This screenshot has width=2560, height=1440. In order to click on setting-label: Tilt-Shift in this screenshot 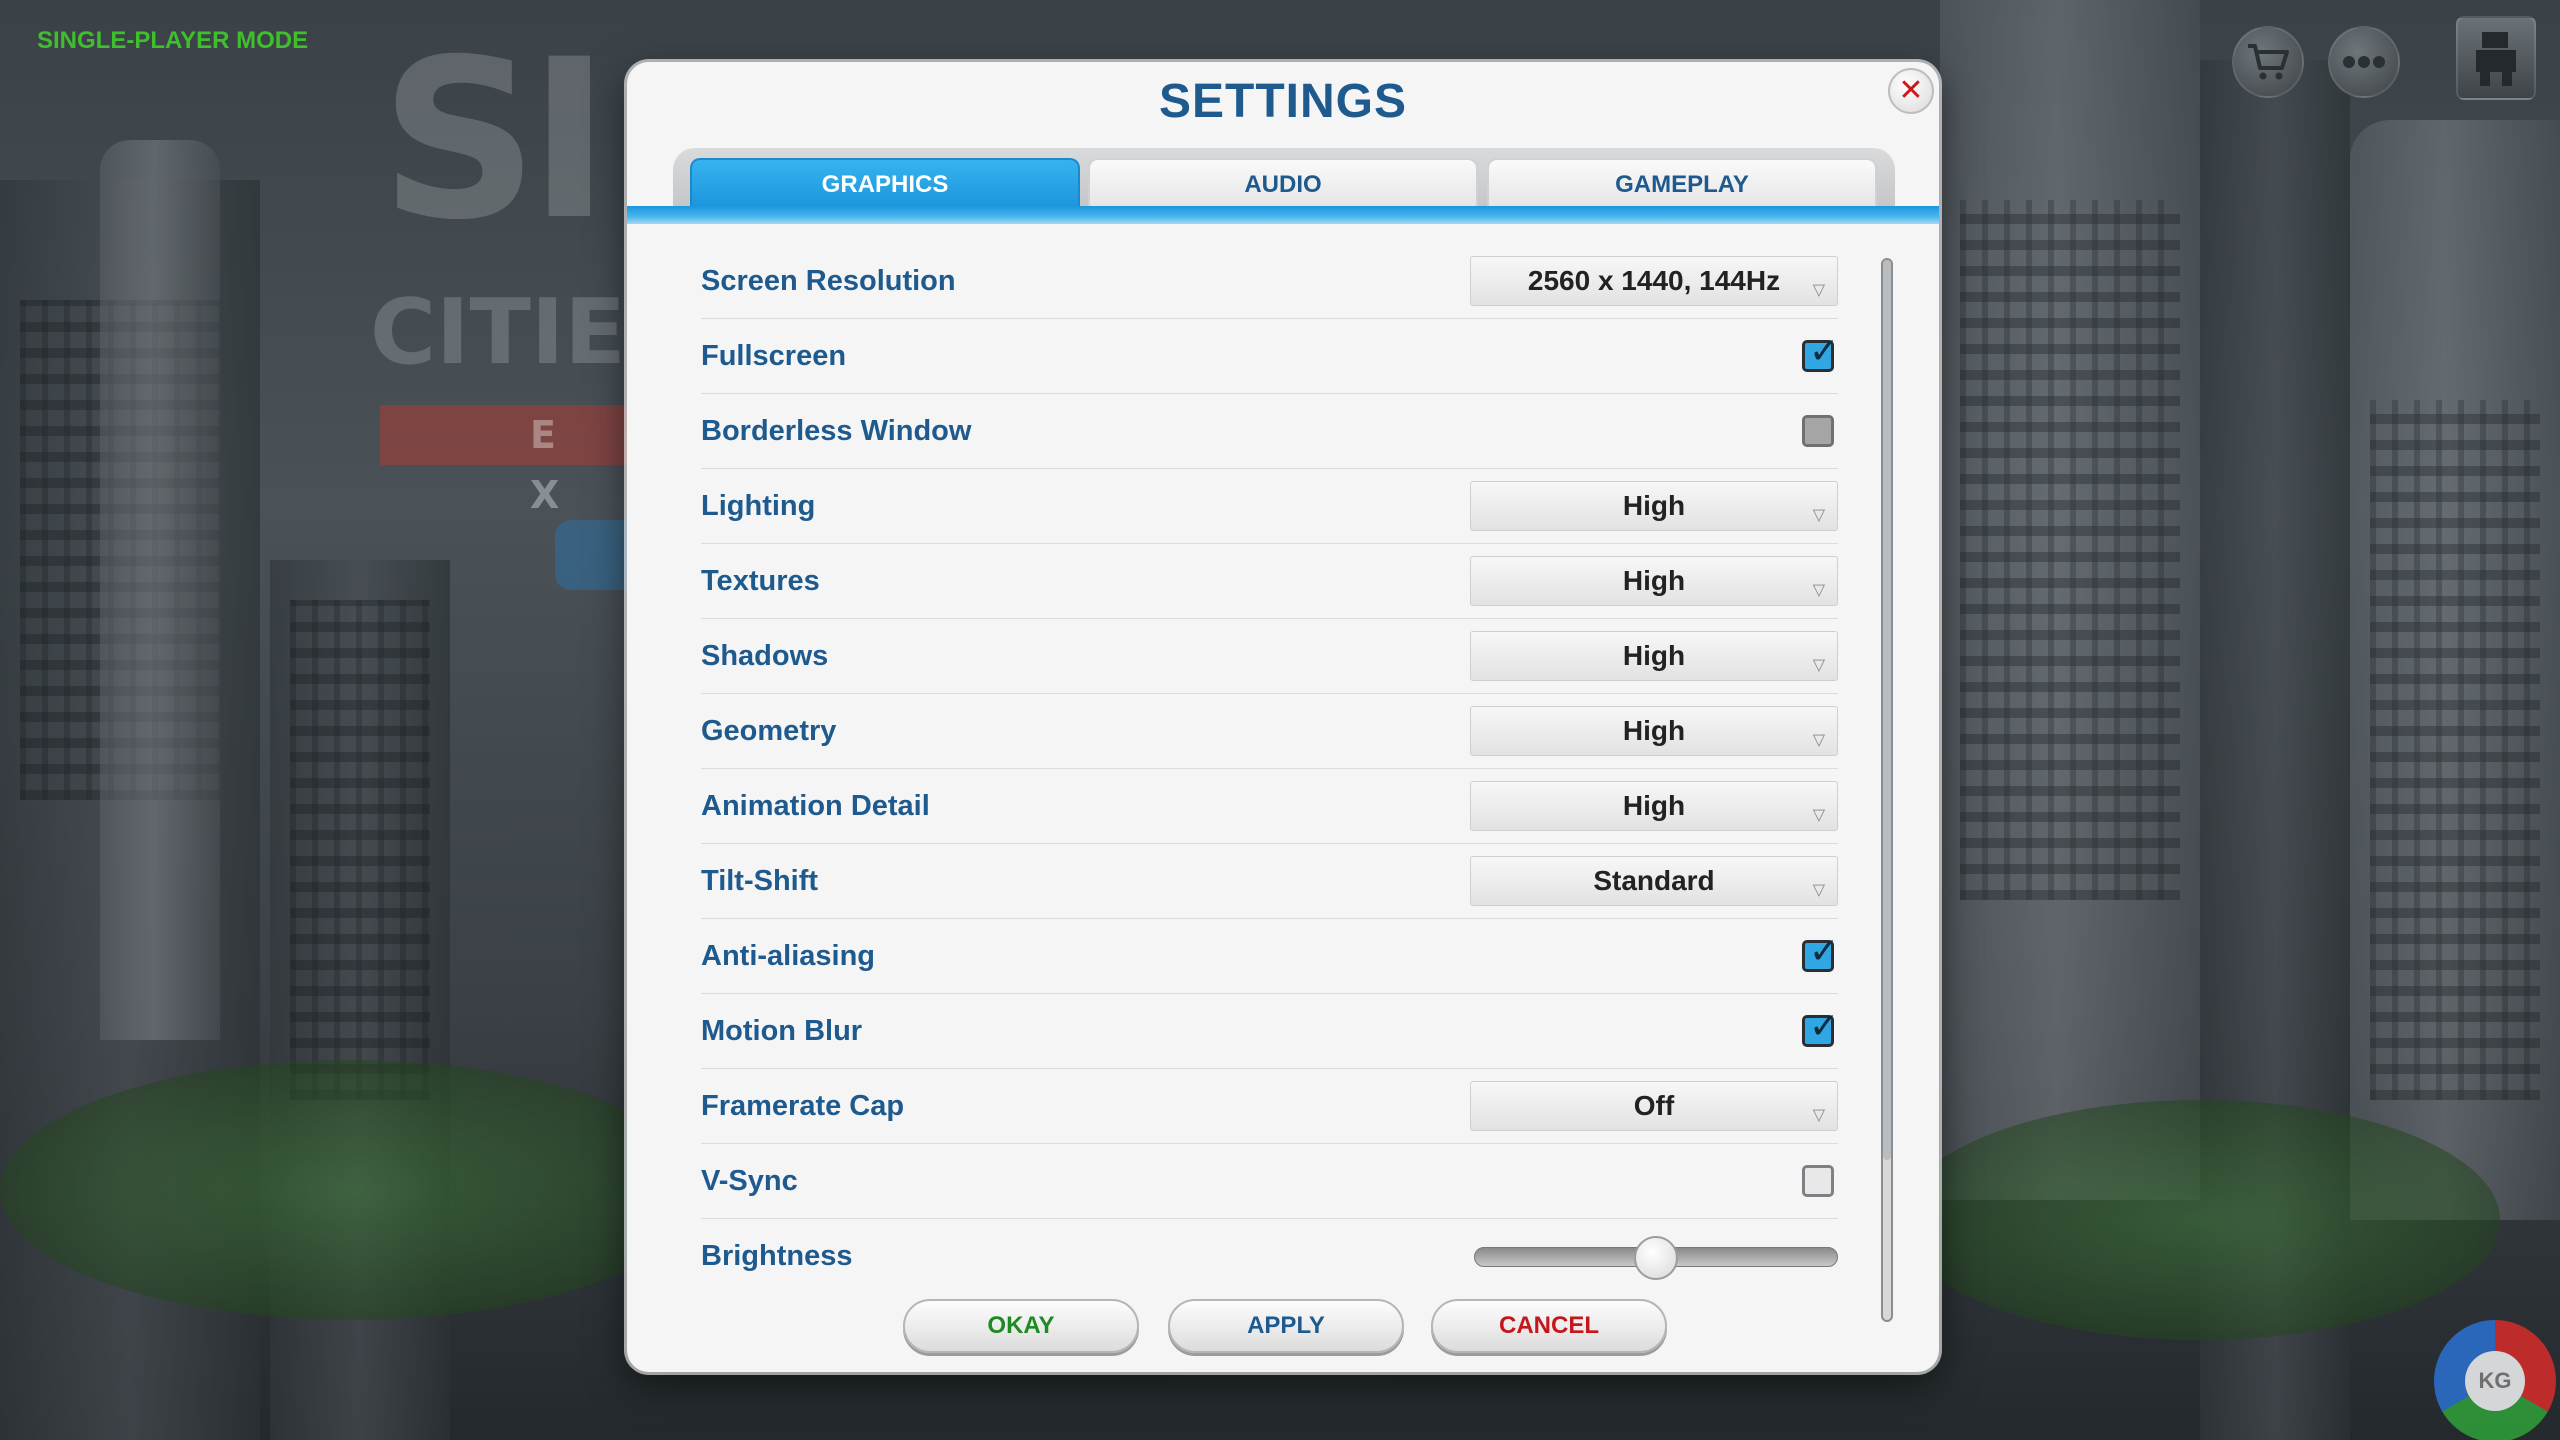, I will do `click(760, 880)`.